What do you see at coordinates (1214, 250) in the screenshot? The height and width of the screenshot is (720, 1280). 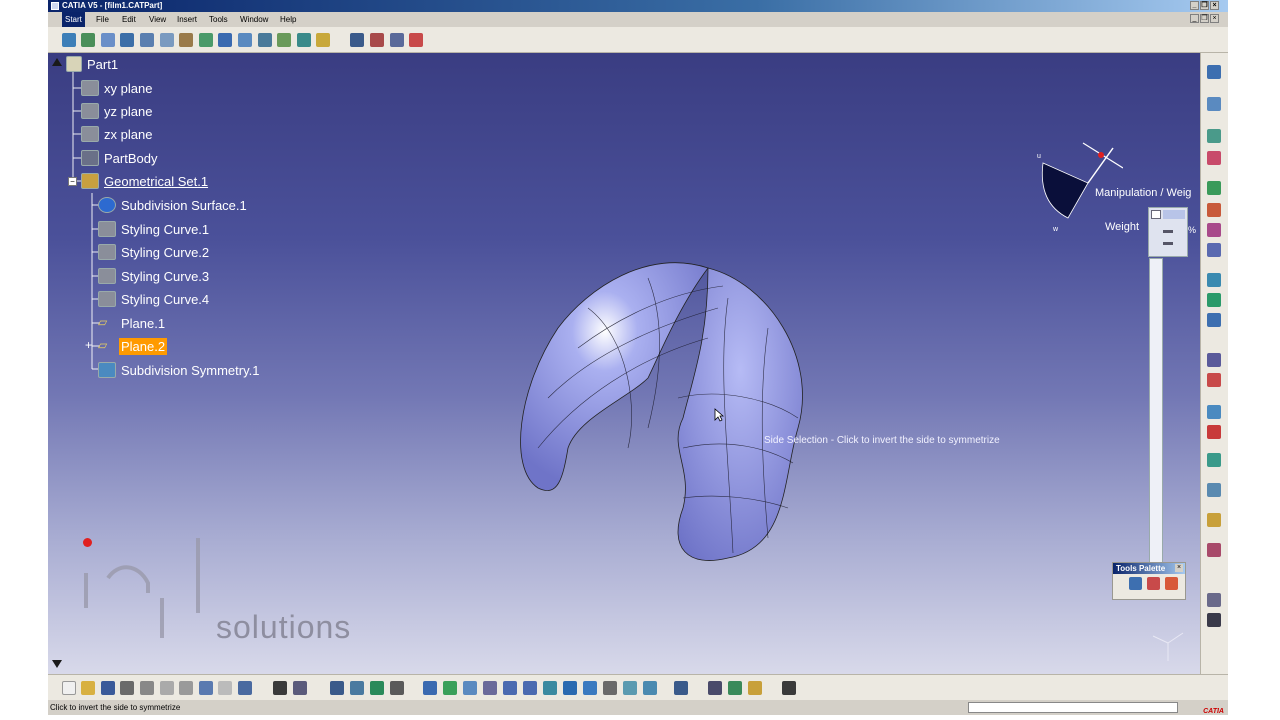 I see `symmetry-icon` at bounding box center [1214, 250].